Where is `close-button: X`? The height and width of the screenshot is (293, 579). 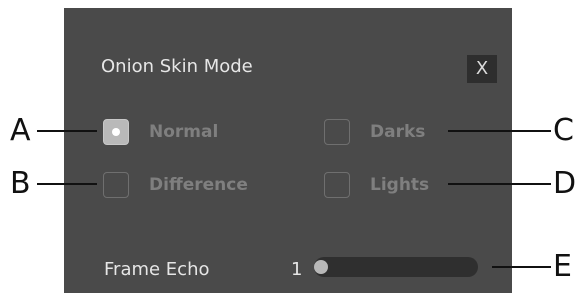 close-button: X is located at coordinates (482, 69).